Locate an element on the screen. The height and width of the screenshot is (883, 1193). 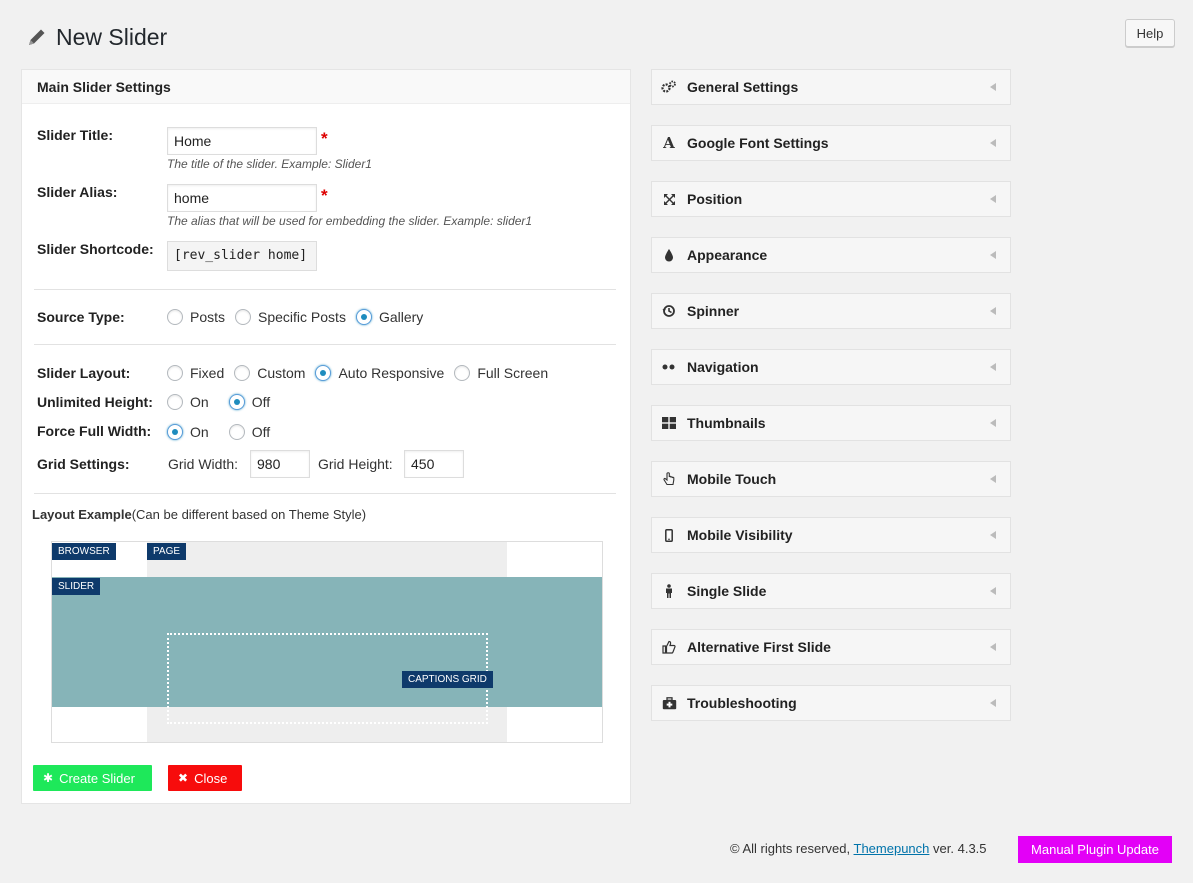
accordion-navigation: Navigation is located at coordinates (831, 367).